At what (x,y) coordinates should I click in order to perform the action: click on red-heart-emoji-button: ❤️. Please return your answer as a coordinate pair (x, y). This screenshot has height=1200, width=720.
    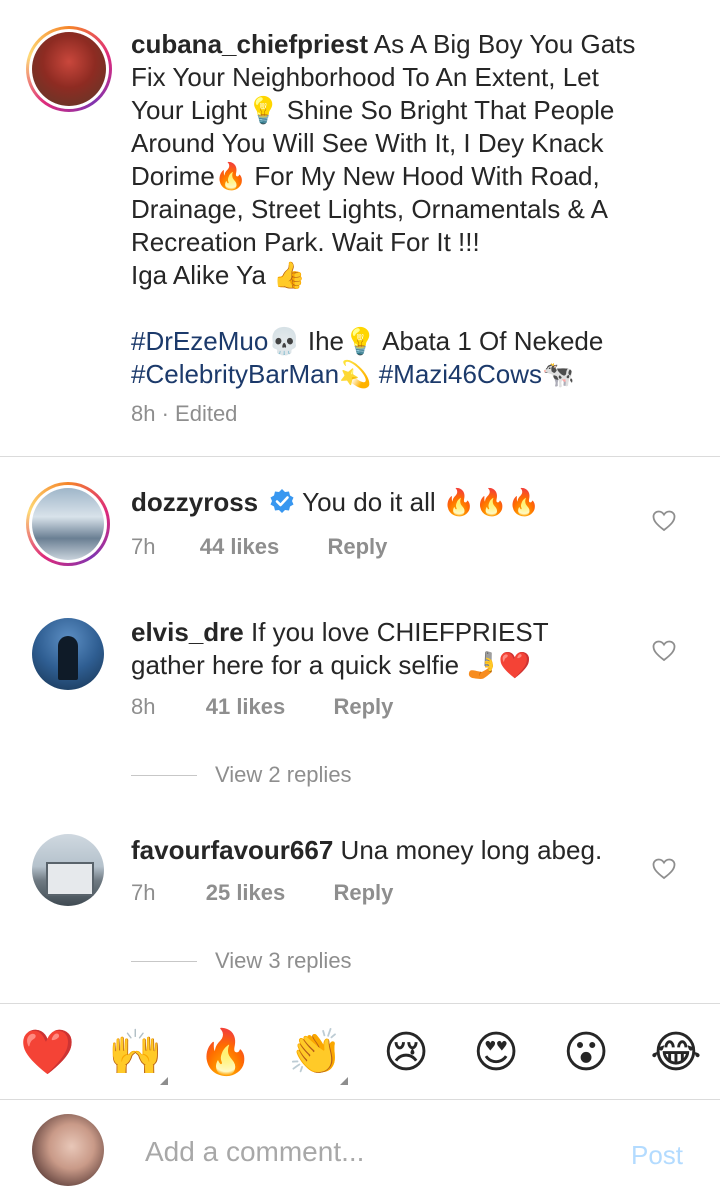
    Looking at the image, I should click on (47, 1053).